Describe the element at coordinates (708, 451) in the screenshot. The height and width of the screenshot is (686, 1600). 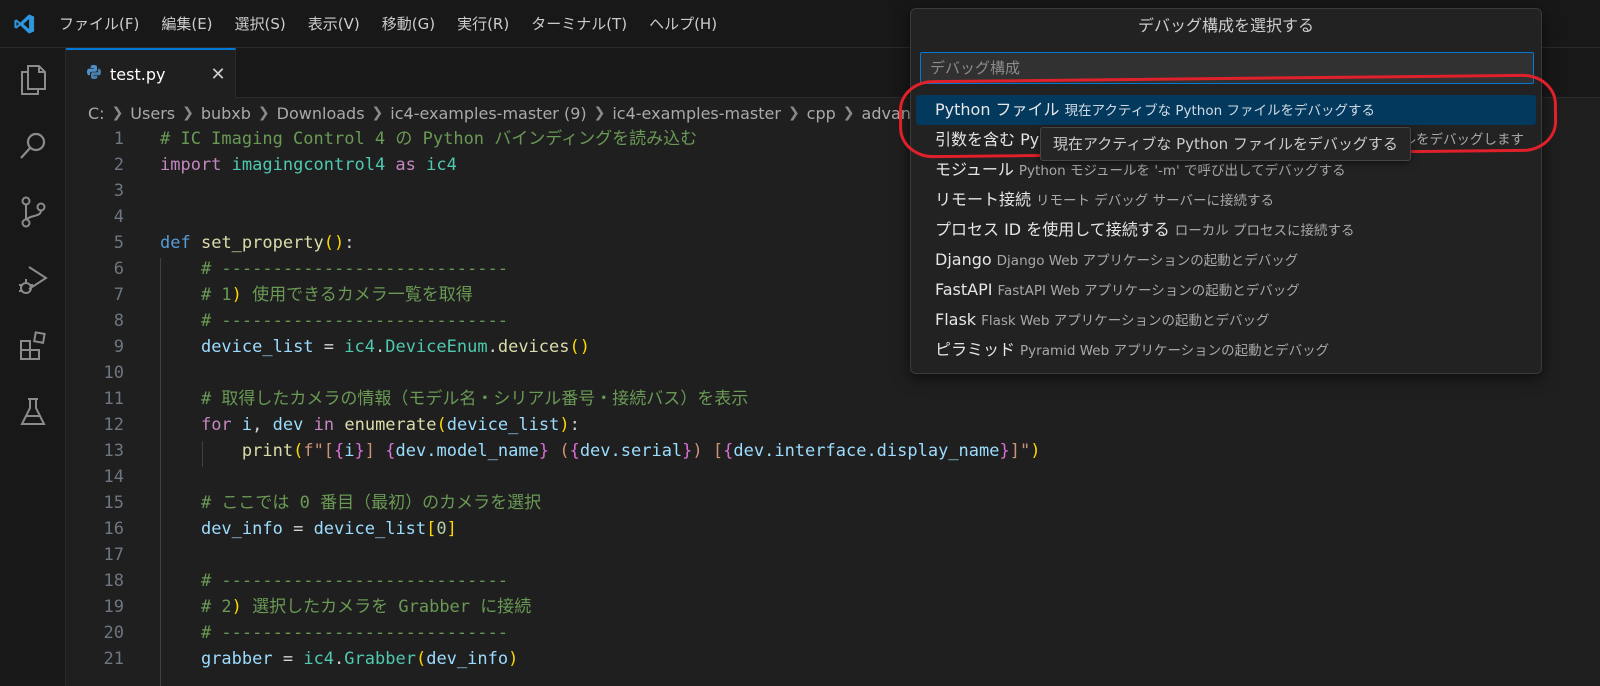
I see `code-token: ) [` at that location.